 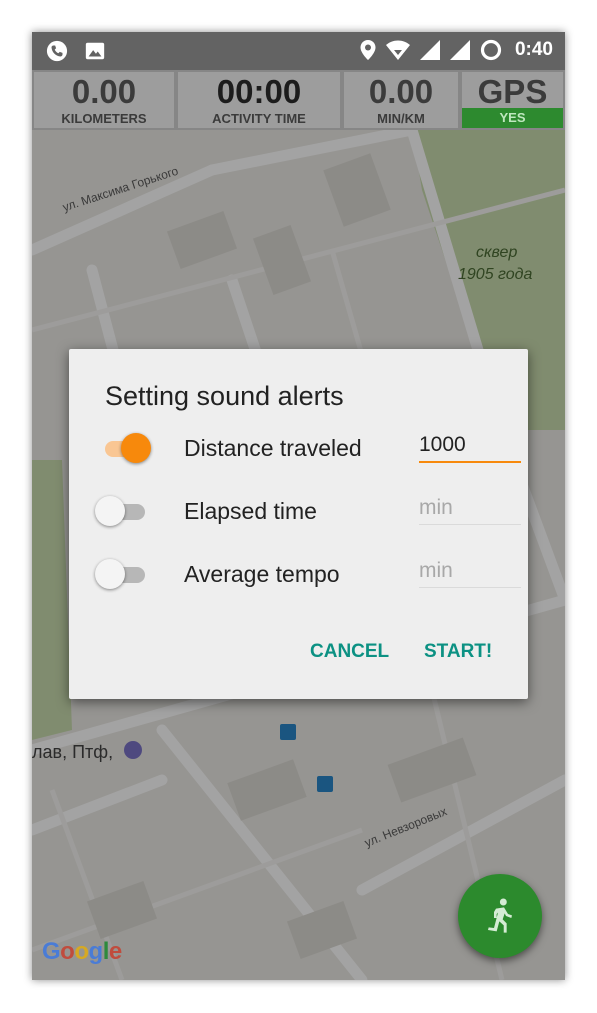 I want to click on distance-alert-toggle, so click(x=125, y=448).